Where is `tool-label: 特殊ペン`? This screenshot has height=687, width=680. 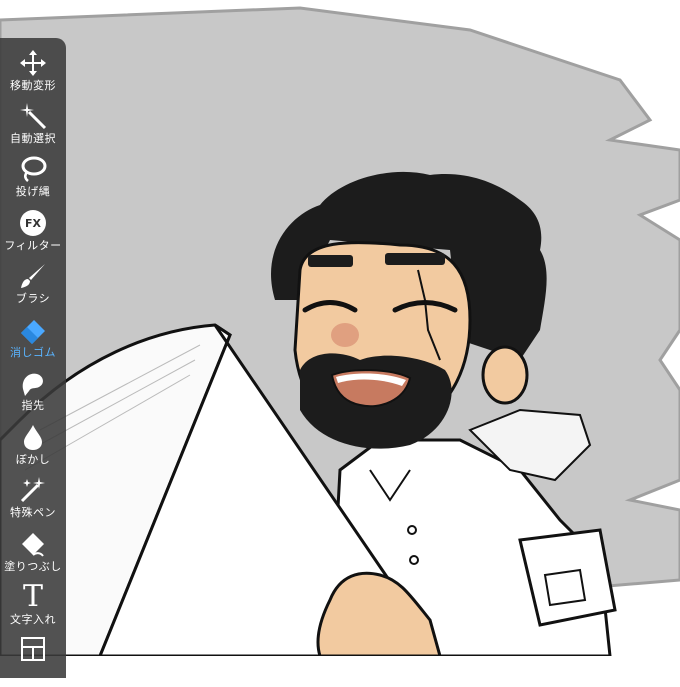
tool-label: 特殊ペン is located at coordinates (33, 512).